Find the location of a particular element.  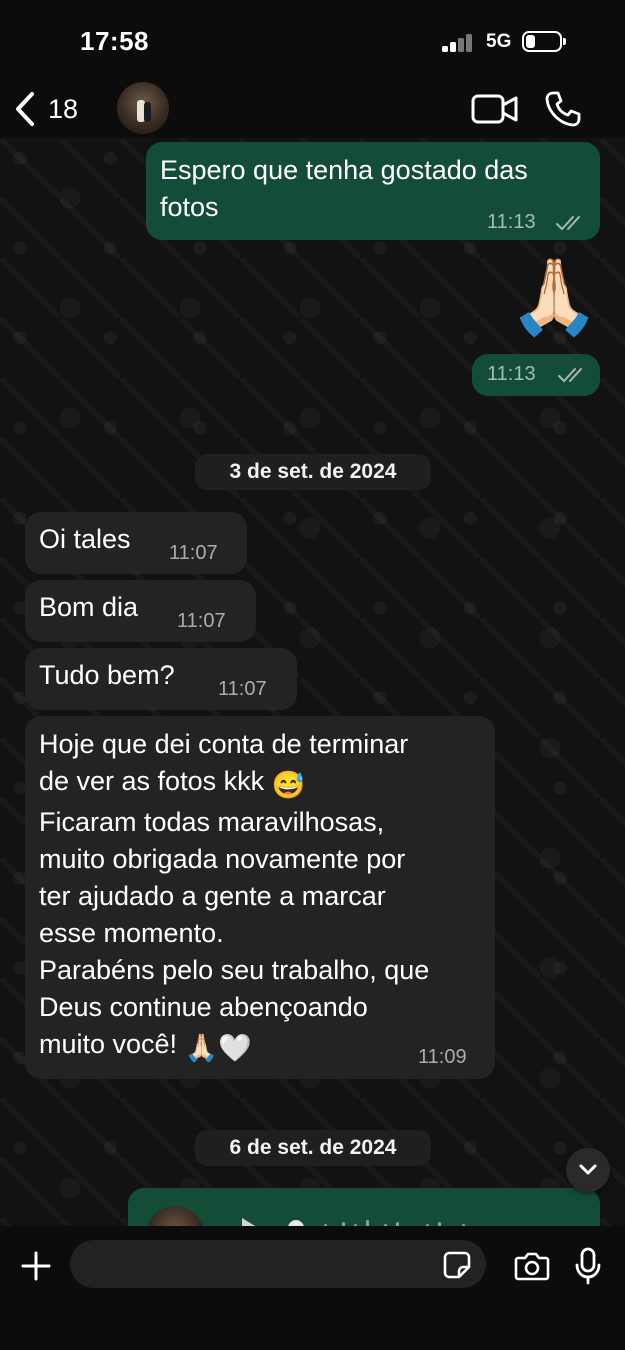

message-input is located at coordinates (278, 1264).